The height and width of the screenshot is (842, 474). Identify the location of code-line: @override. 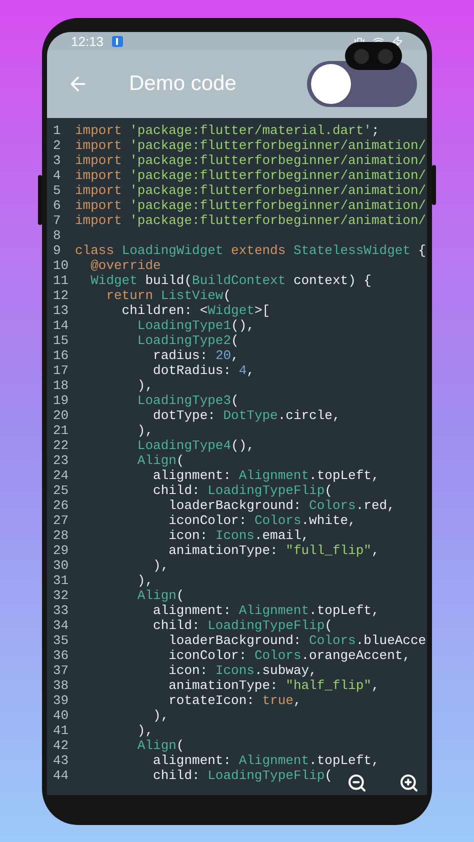
(125, 265).